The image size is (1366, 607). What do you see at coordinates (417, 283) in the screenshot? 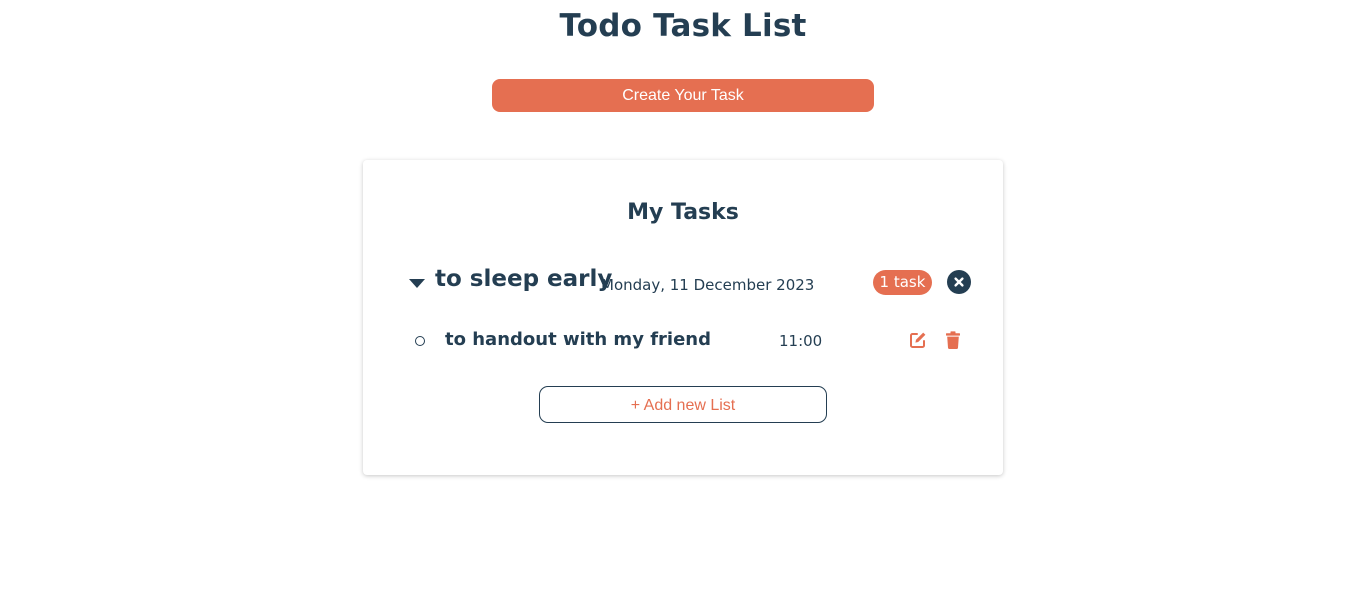
I see `caret-down-icon` at bounding box center [417, 283].